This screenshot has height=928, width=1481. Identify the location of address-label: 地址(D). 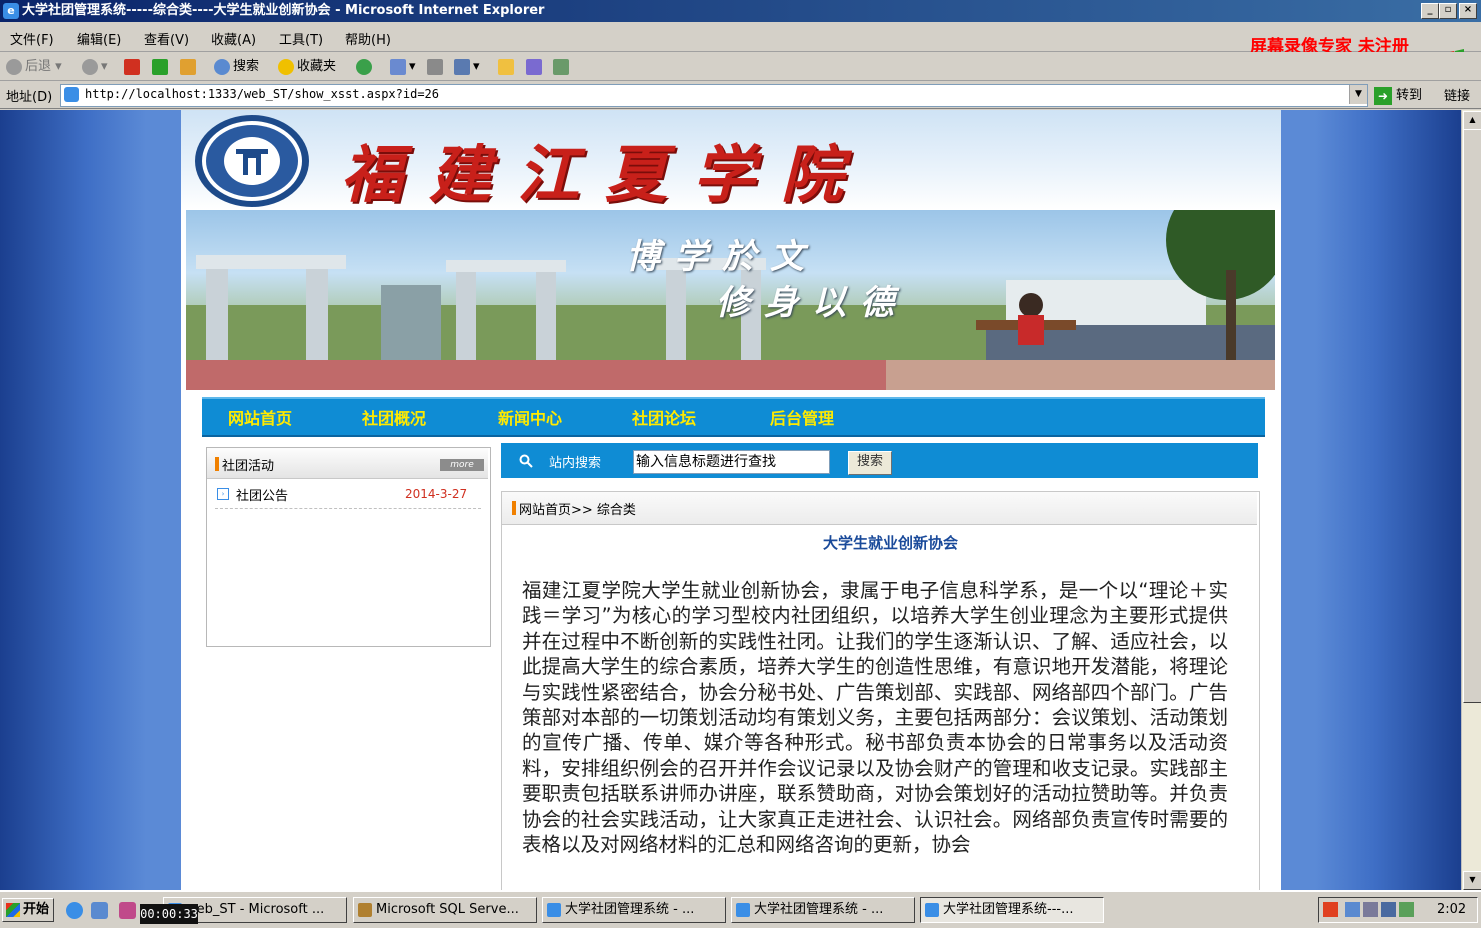
(29, 97).